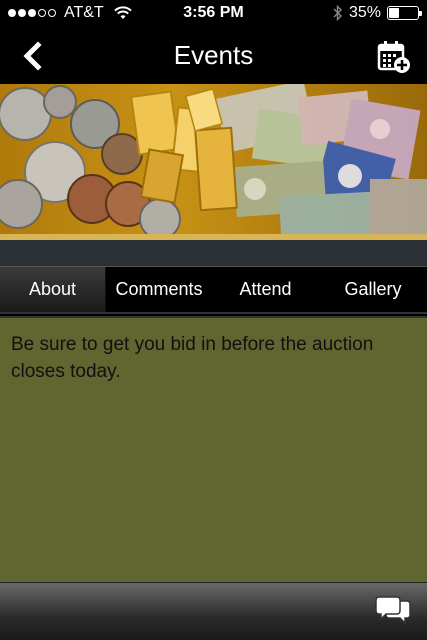 The image size is (427, 640). What do you see at coordinates (404, 13) in the screenshot?
I see `battery-icon` at bounding box center [404, 13].